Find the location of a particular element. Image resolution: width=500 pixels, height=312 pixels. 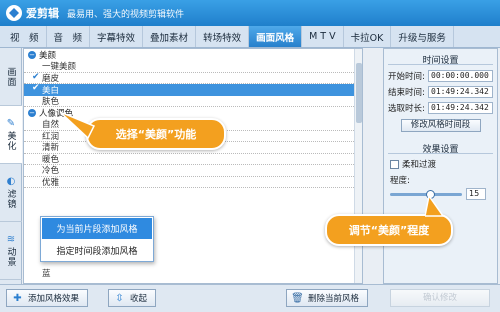

app-logo-icon is located at coordinates (14, 13).